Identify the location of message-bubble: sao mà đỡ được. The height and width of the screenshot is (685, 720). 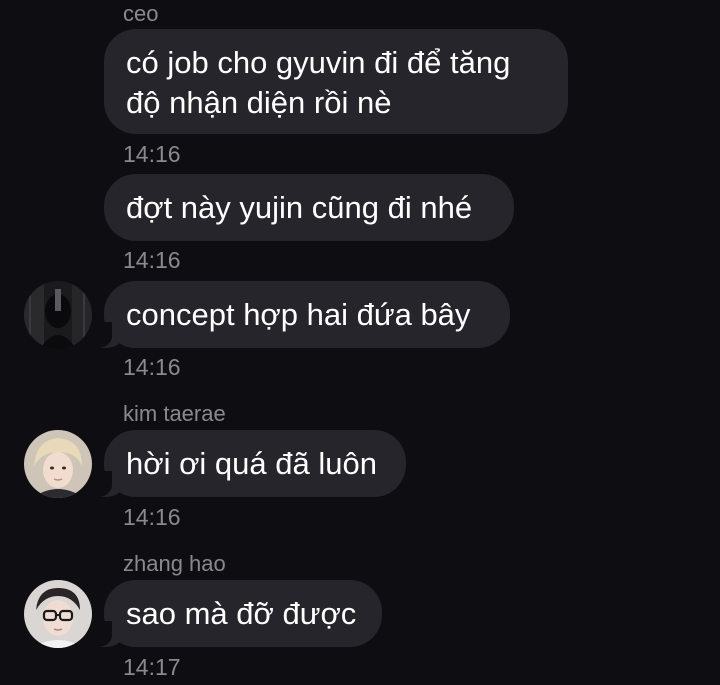
(234, 613).